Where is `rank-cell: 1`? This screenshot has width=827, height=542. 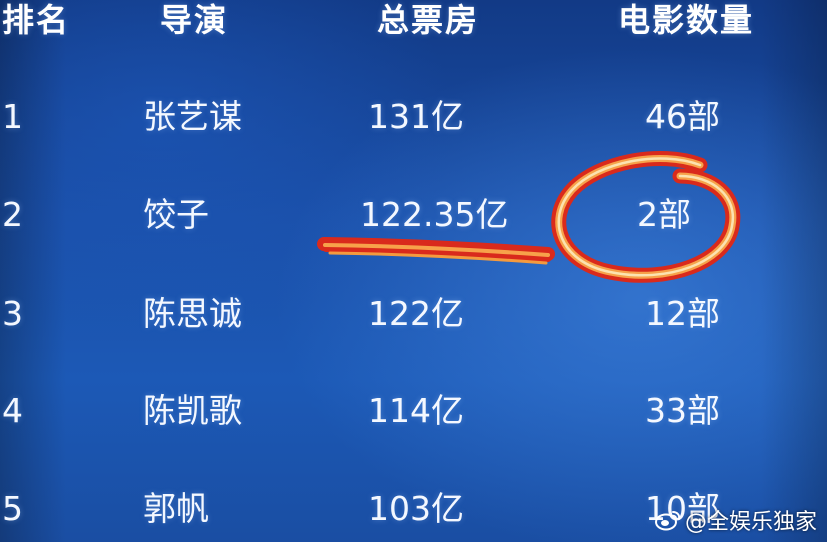 rank-cell: 1 is located at coordinates (12, 116).